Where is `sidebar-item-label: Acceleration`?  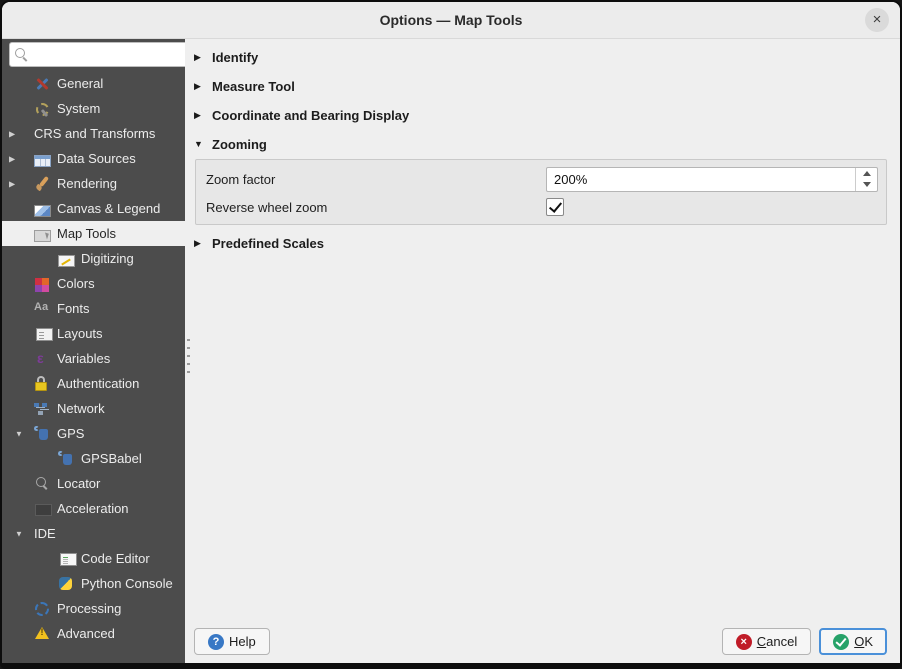
sidebar-item-label: Acceleration is located at coordinates (93, 508).